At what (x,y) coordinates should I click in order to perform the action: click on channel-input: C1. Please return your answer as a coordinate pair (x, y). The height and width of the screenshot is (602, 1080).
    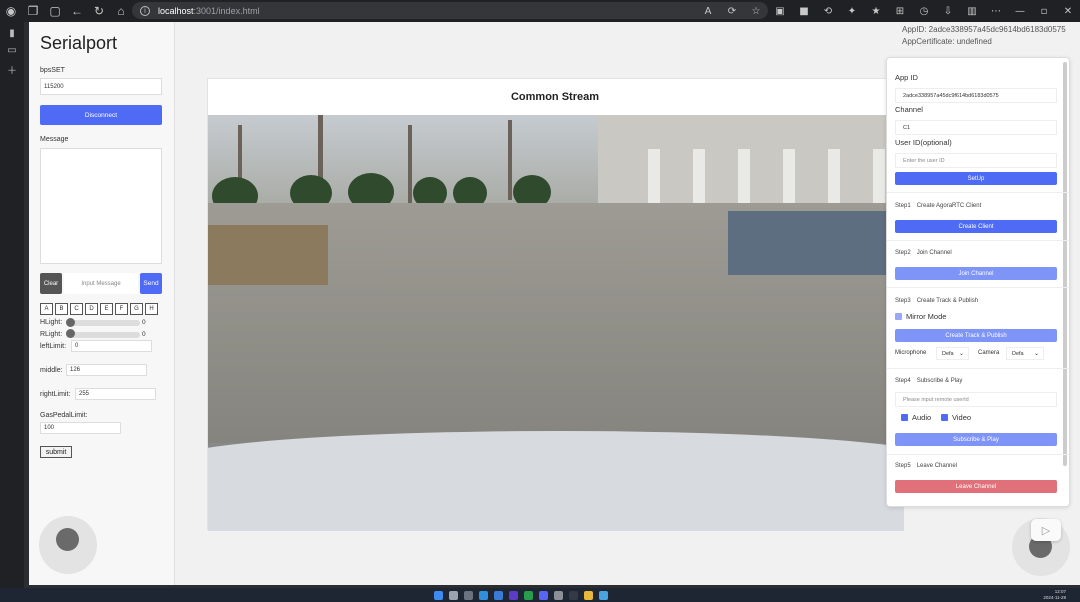
    Looking at the image, I should click on (976, 127).